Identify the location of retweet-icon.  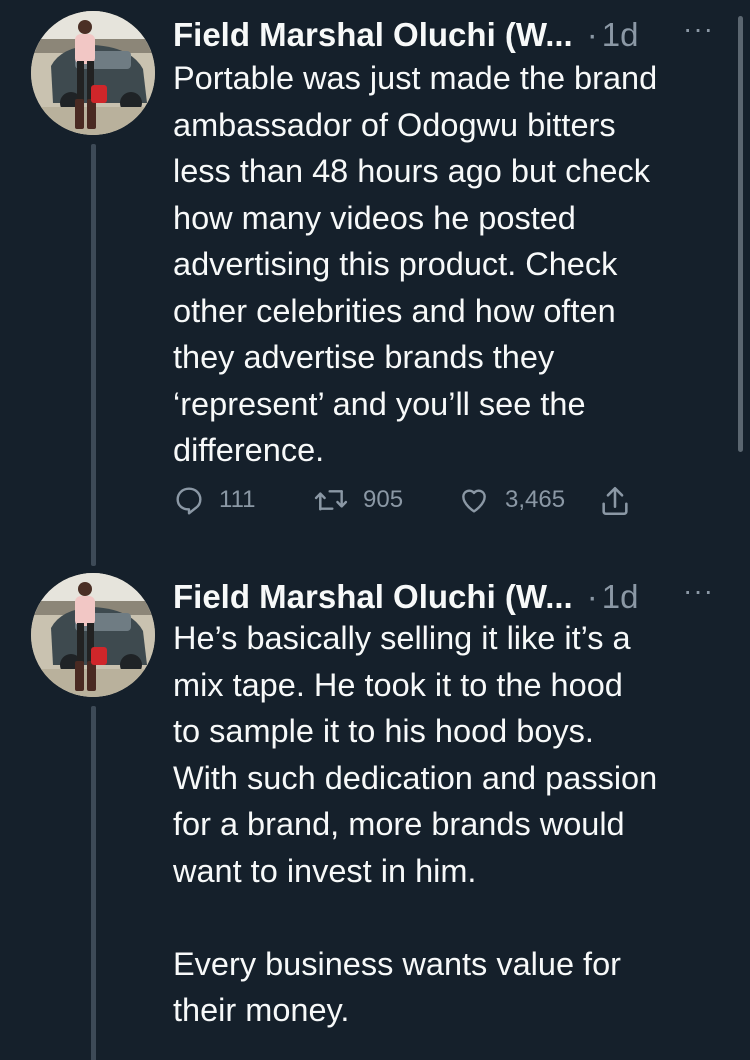
(331, 500).